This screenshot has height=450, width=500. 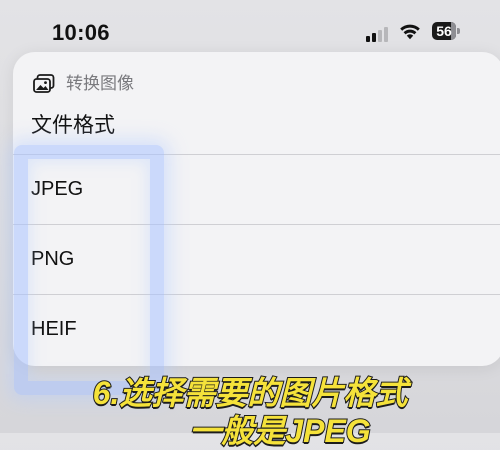 What do you see at coordinates (44, 83) in the screenshot?
I see `photos-icon` at bounding box center [44, 83].